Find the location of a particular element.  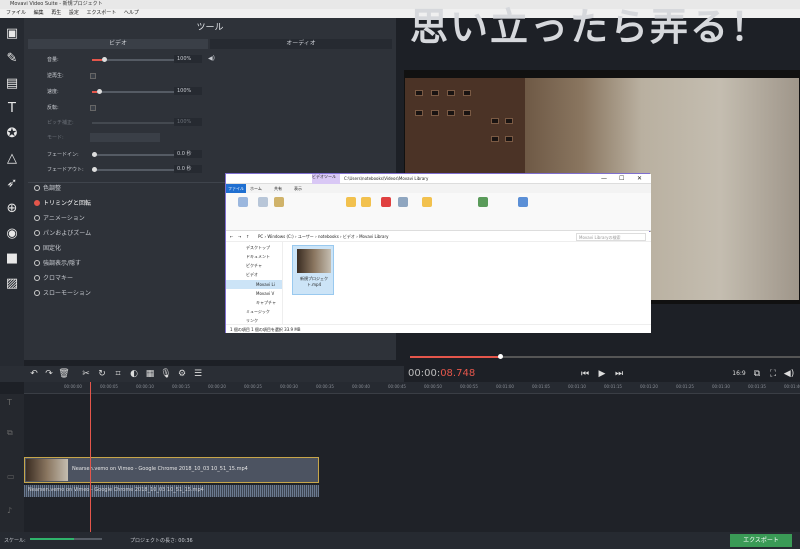

more-tools-icon: ▨ is located at coordinates (12, 284).